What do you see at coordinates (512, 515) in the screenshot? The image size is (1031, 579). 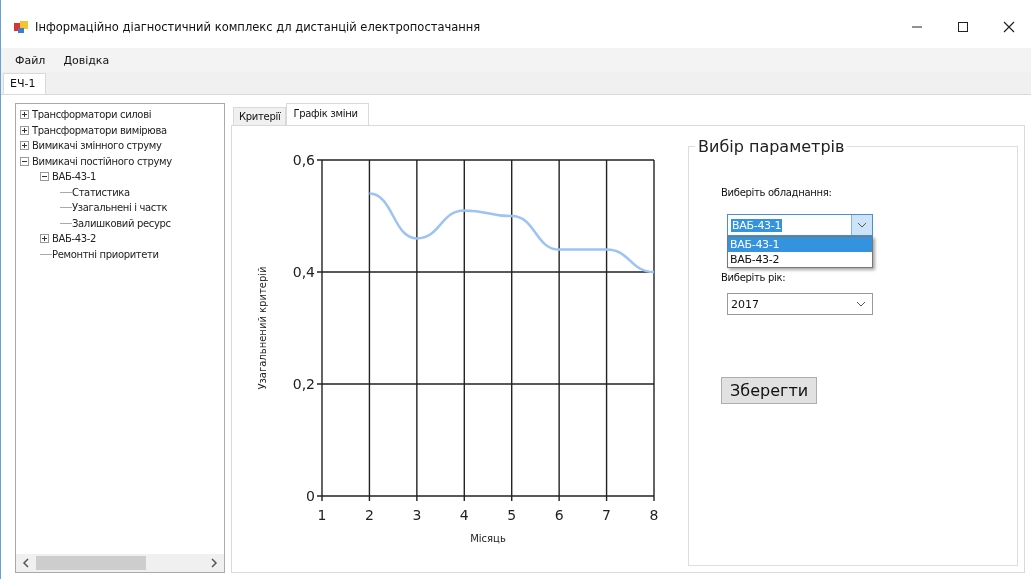 I see `x-tick-label: 5` at bounding box center [512, 515].